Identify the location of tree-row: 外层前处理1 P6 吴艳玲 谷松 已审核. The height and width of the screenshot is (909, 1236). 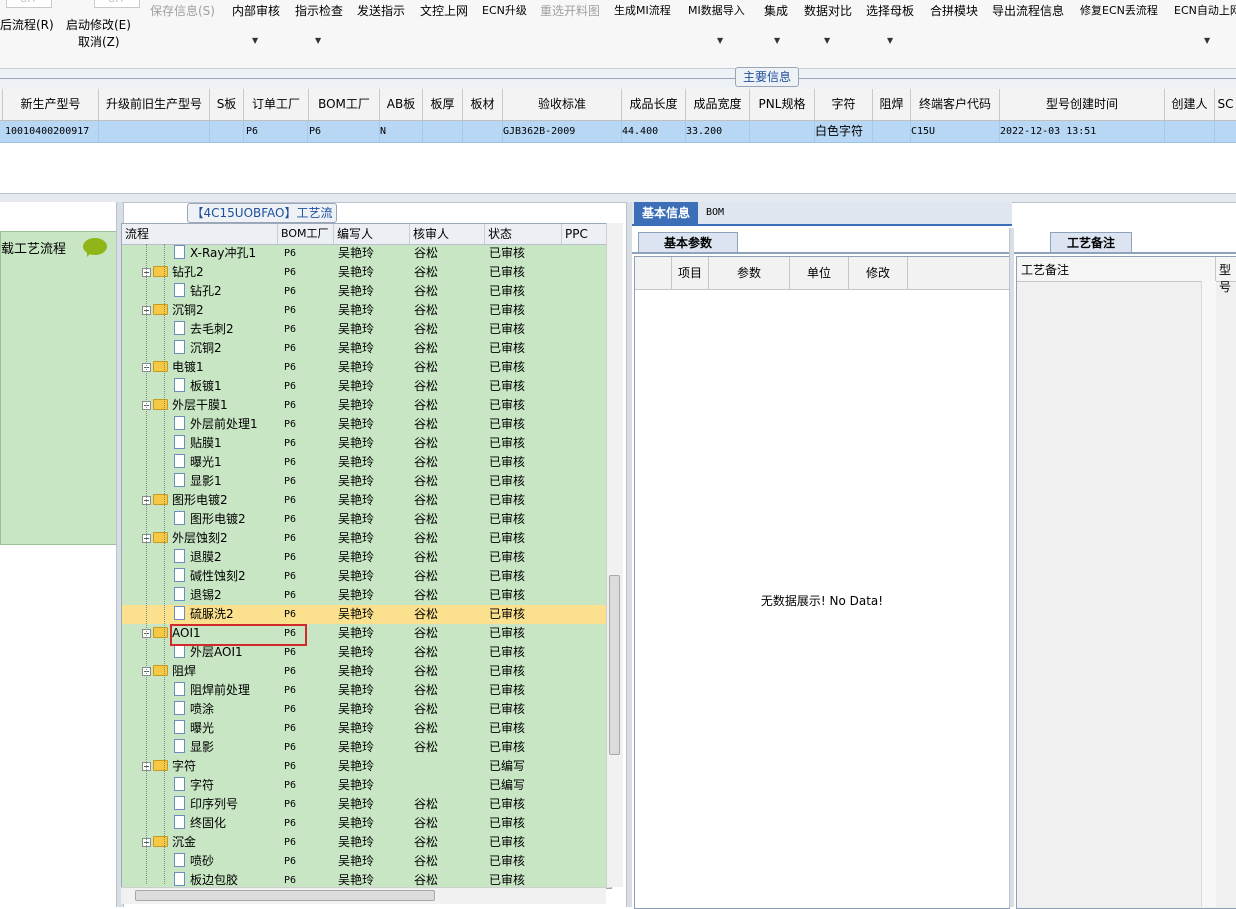
(366, 424).